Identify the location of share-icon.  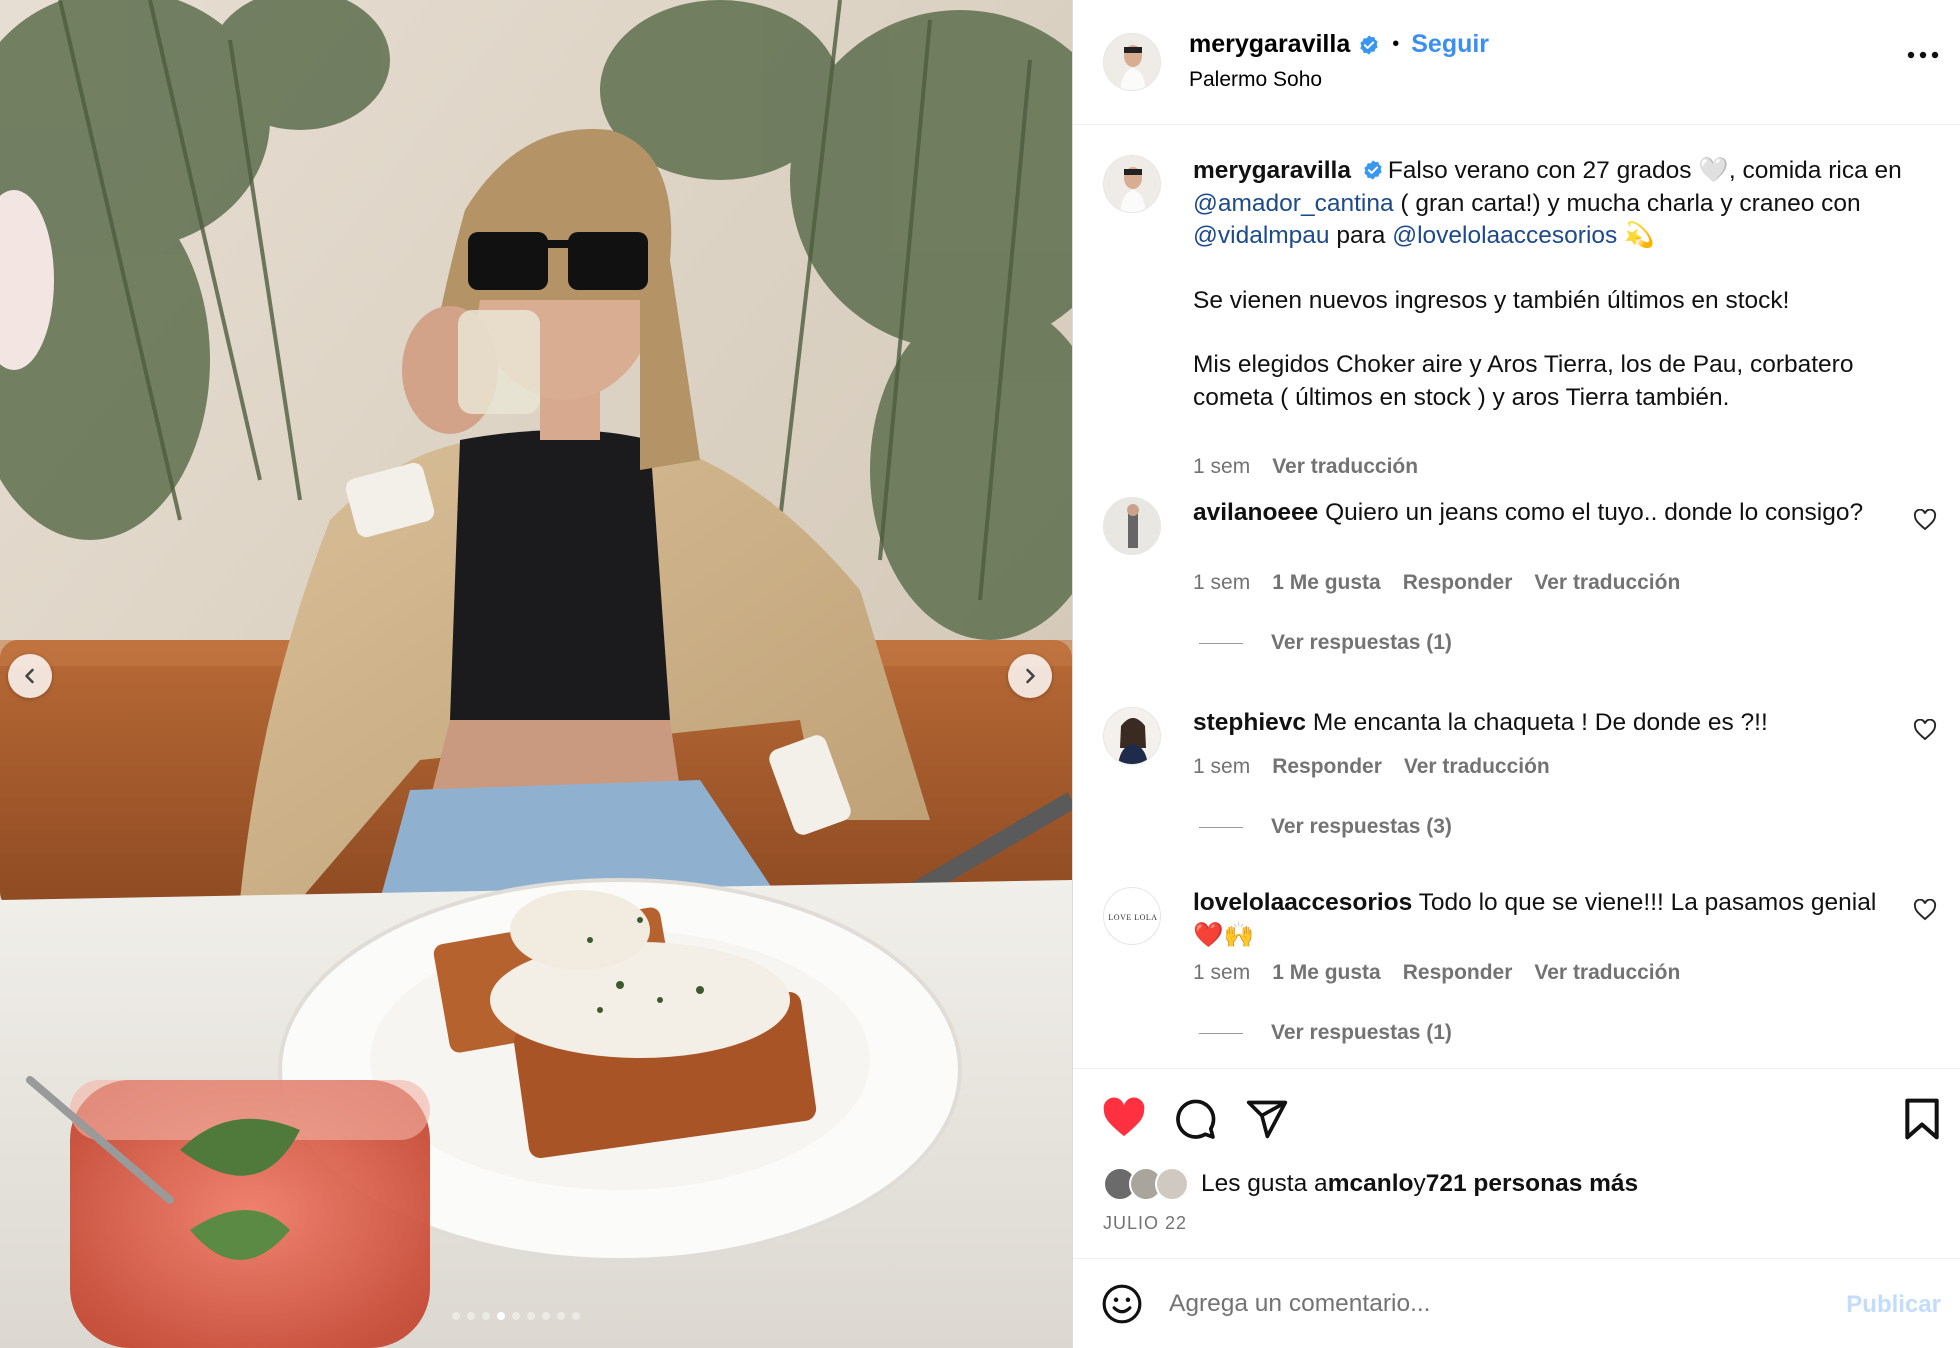
(1267, 1119).